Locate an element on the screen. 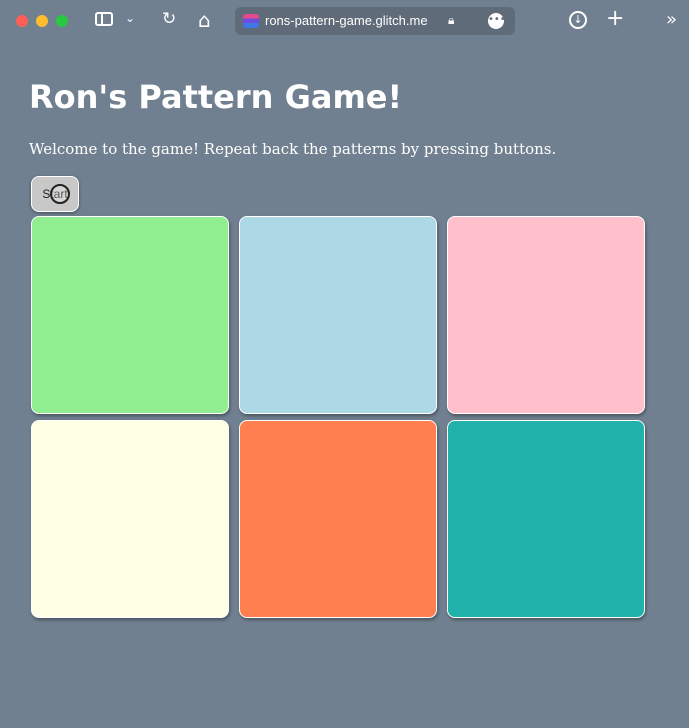 The height and width of the screenshot is (728, 689). more-icon: ••• is located at coordinates (497, 21).